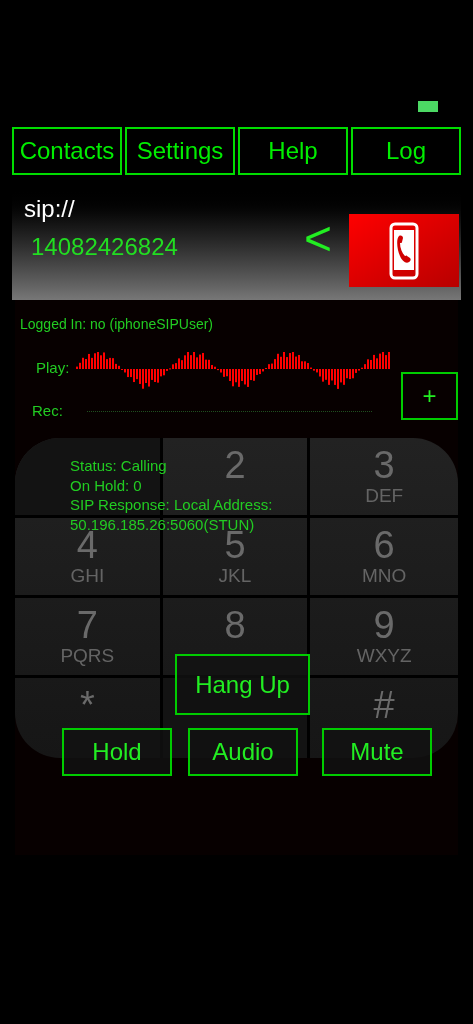 This screenshot has width=473, height=1024. Describe the element at coordinates (117, 752) in the screenshot. I see `call-control-button: Hold` at that location.